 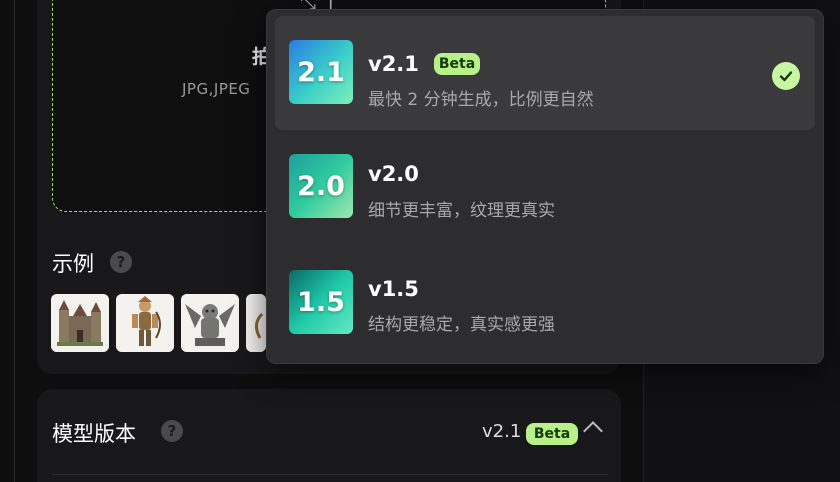 What do you see at coordinates (121, 262) in the screenshot?
I see `examples-help-icon: ?` at bounding box center [121, 262].